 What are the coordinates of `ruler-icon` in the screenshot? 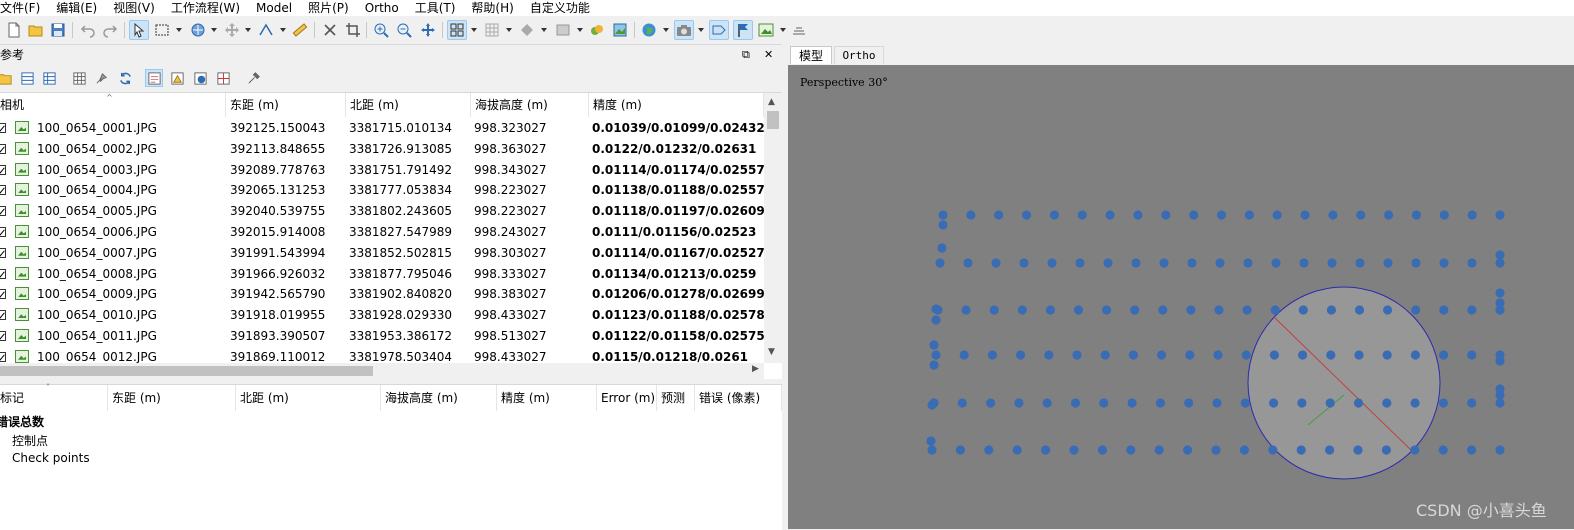 It's located at (266, 30).